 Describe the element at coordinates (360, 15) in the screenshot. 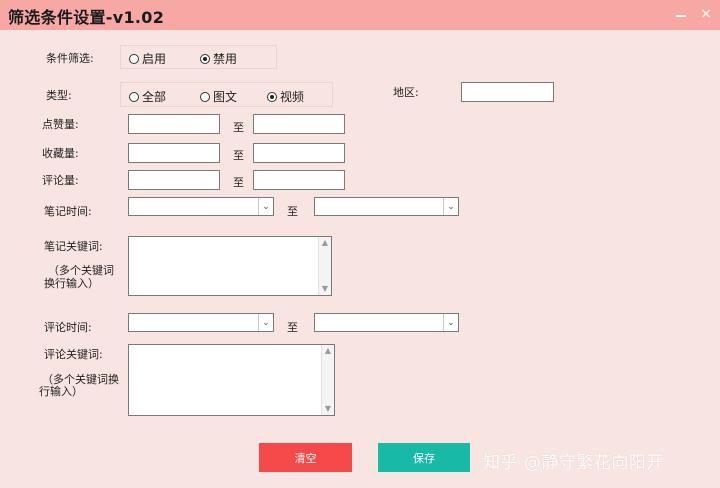

I see `title-bar: 筛选条件设置-v1.02 ×` at that location.